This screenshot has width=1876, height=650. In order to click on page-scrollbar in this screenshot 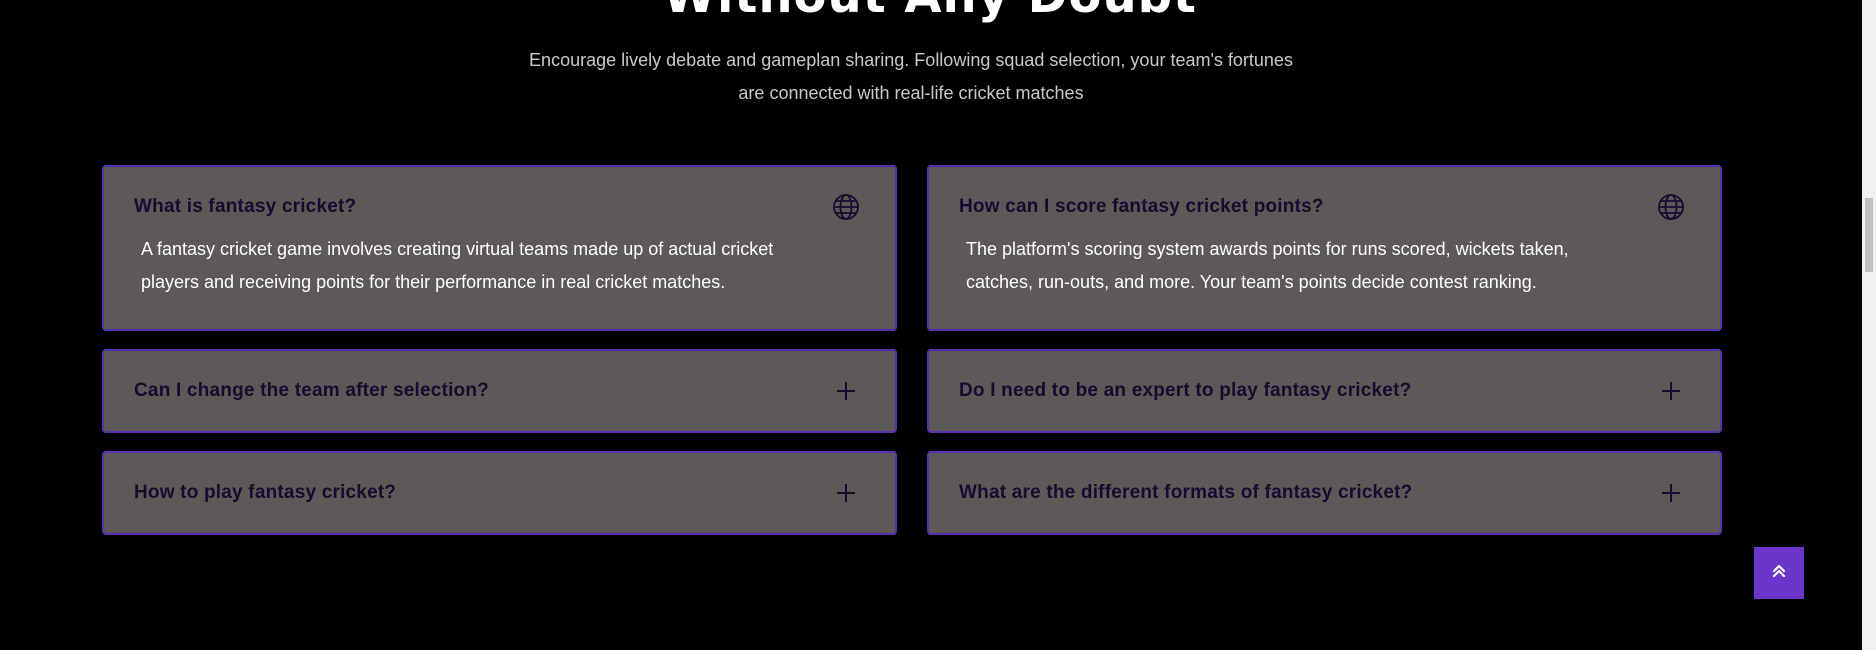, I will do `click(1869, 325)`.